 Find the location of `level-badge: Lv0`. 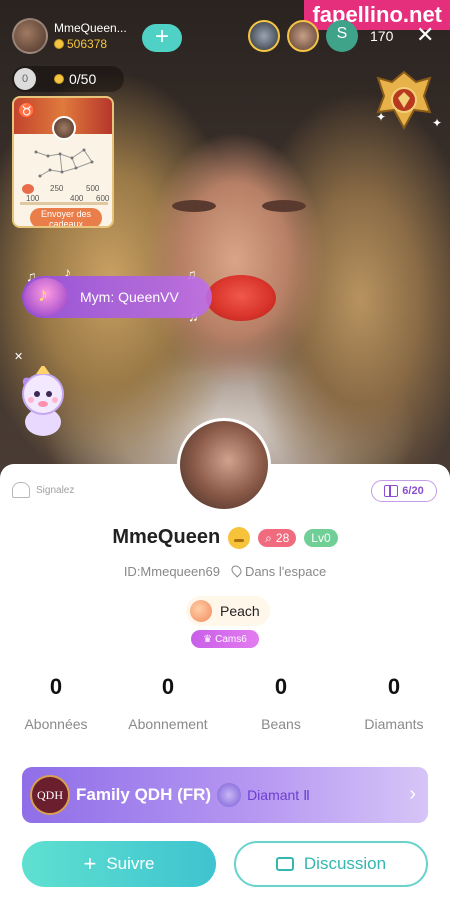

level-badge: Lv0 is located at coordinates (321, 537).